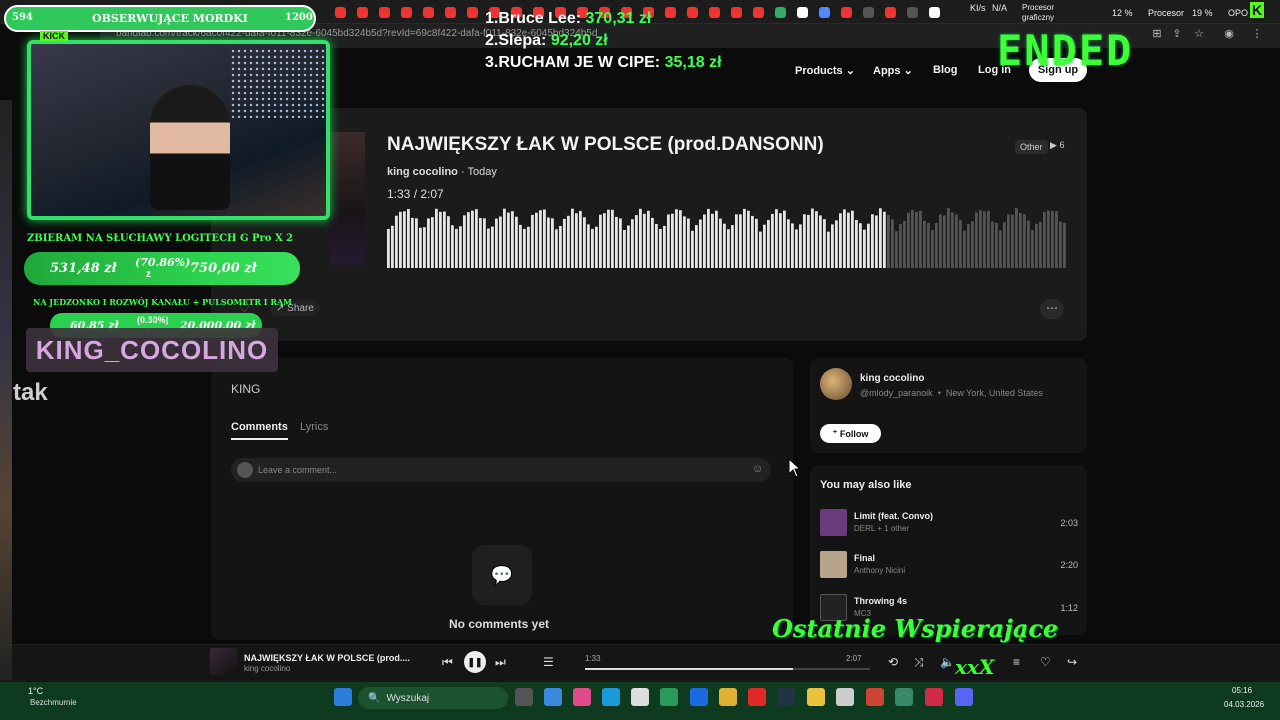  I want to click on queue-icon: ☰, so click(548, 662).